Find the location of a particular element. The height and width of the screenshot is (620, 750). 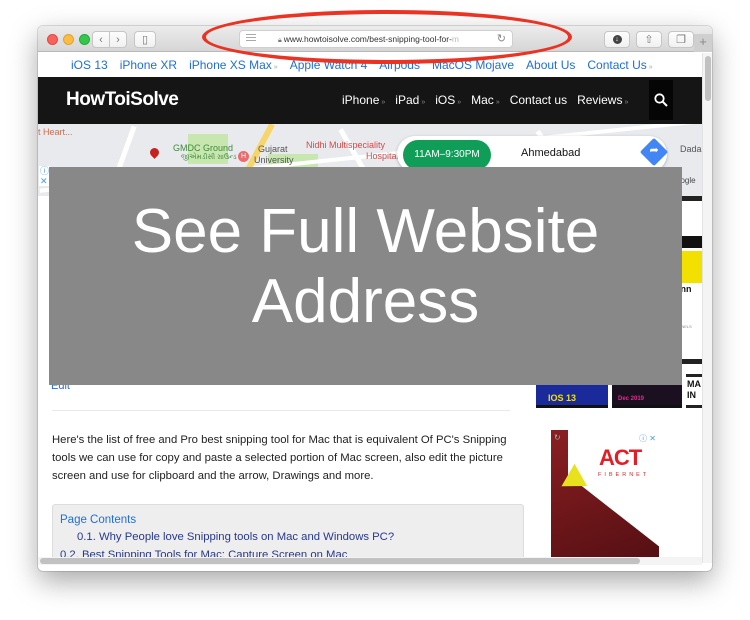

map-label: Dada is located at coordinates (691, 149).